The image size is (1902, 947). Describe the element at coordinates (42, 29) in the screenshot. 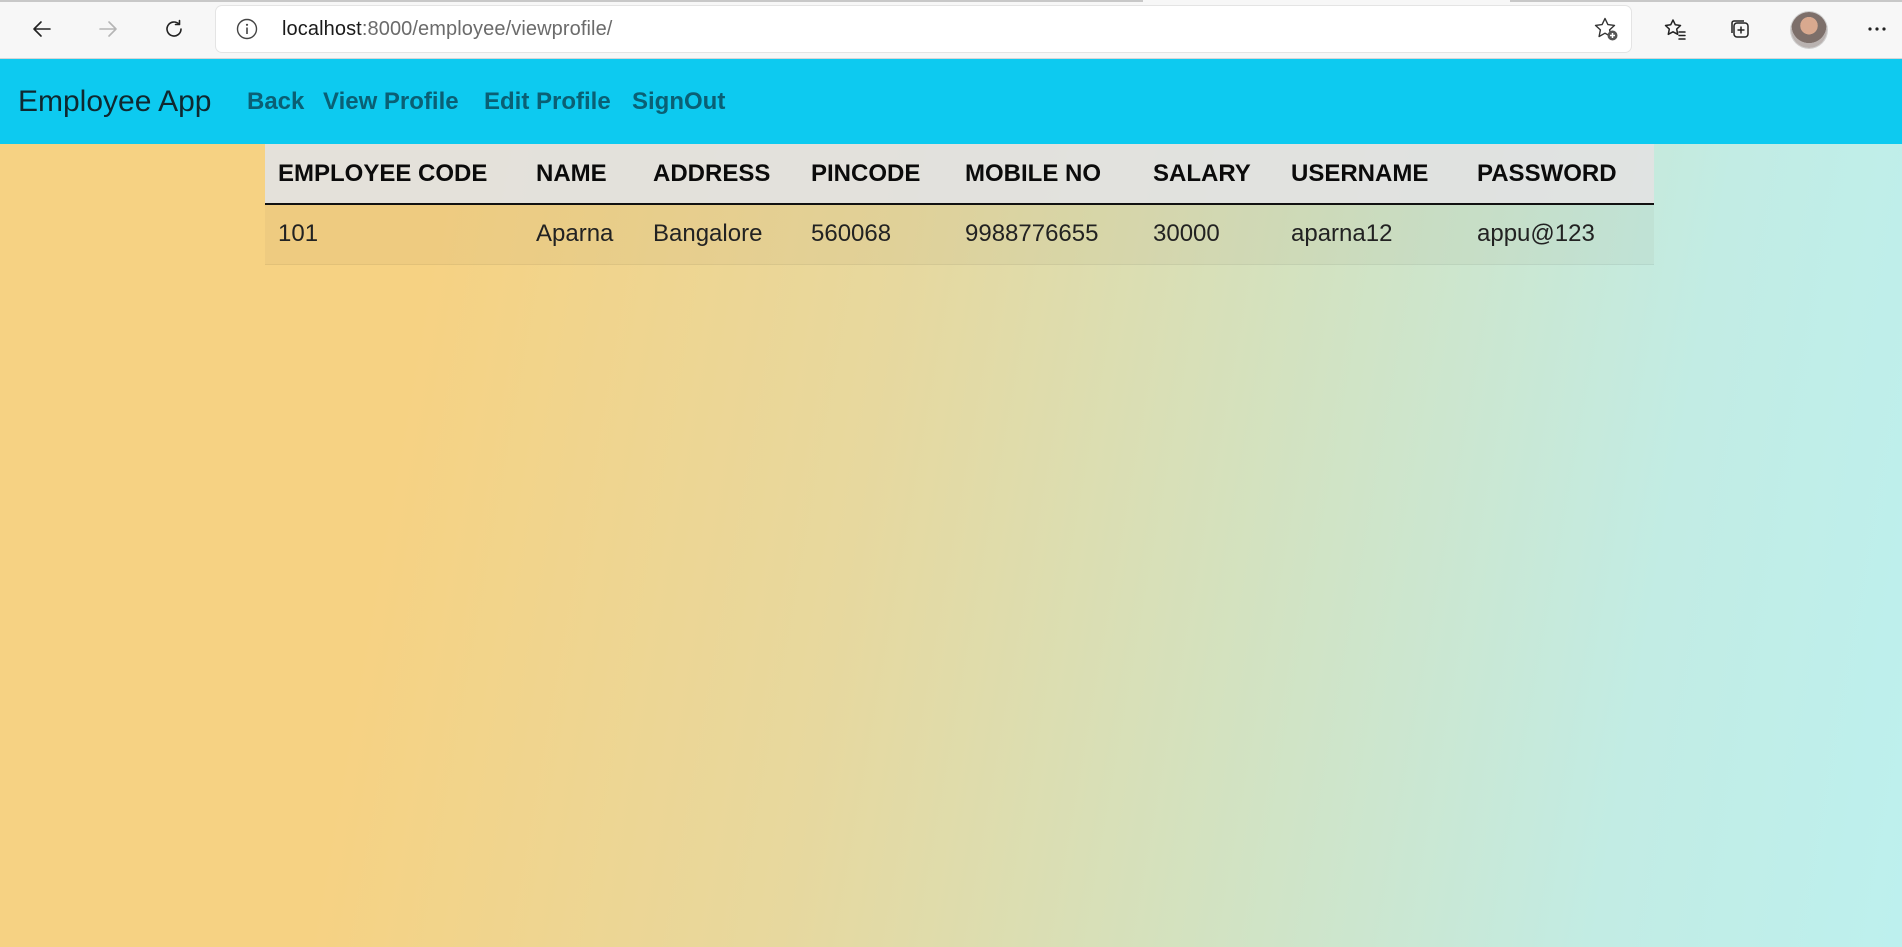

I see `back-arrow-icon` at that location.